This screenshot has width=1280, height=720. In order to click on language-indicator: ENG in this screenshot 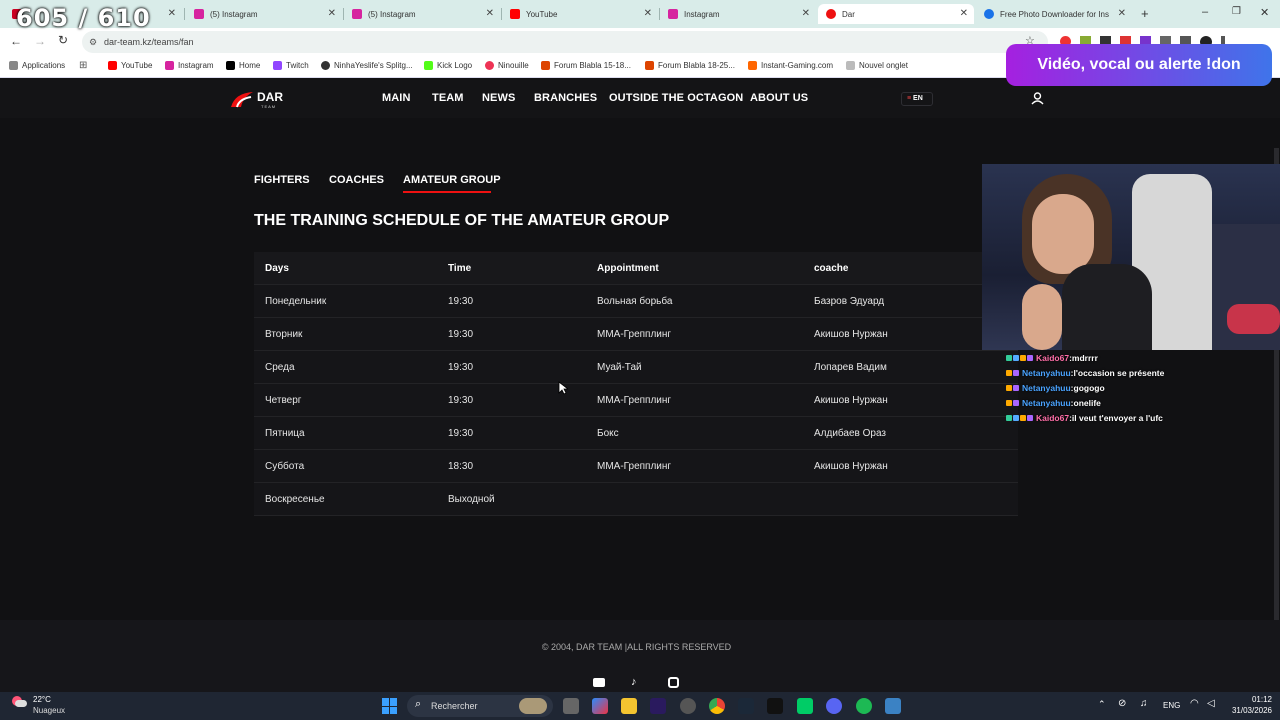, I will do `click(1171, 705)`.